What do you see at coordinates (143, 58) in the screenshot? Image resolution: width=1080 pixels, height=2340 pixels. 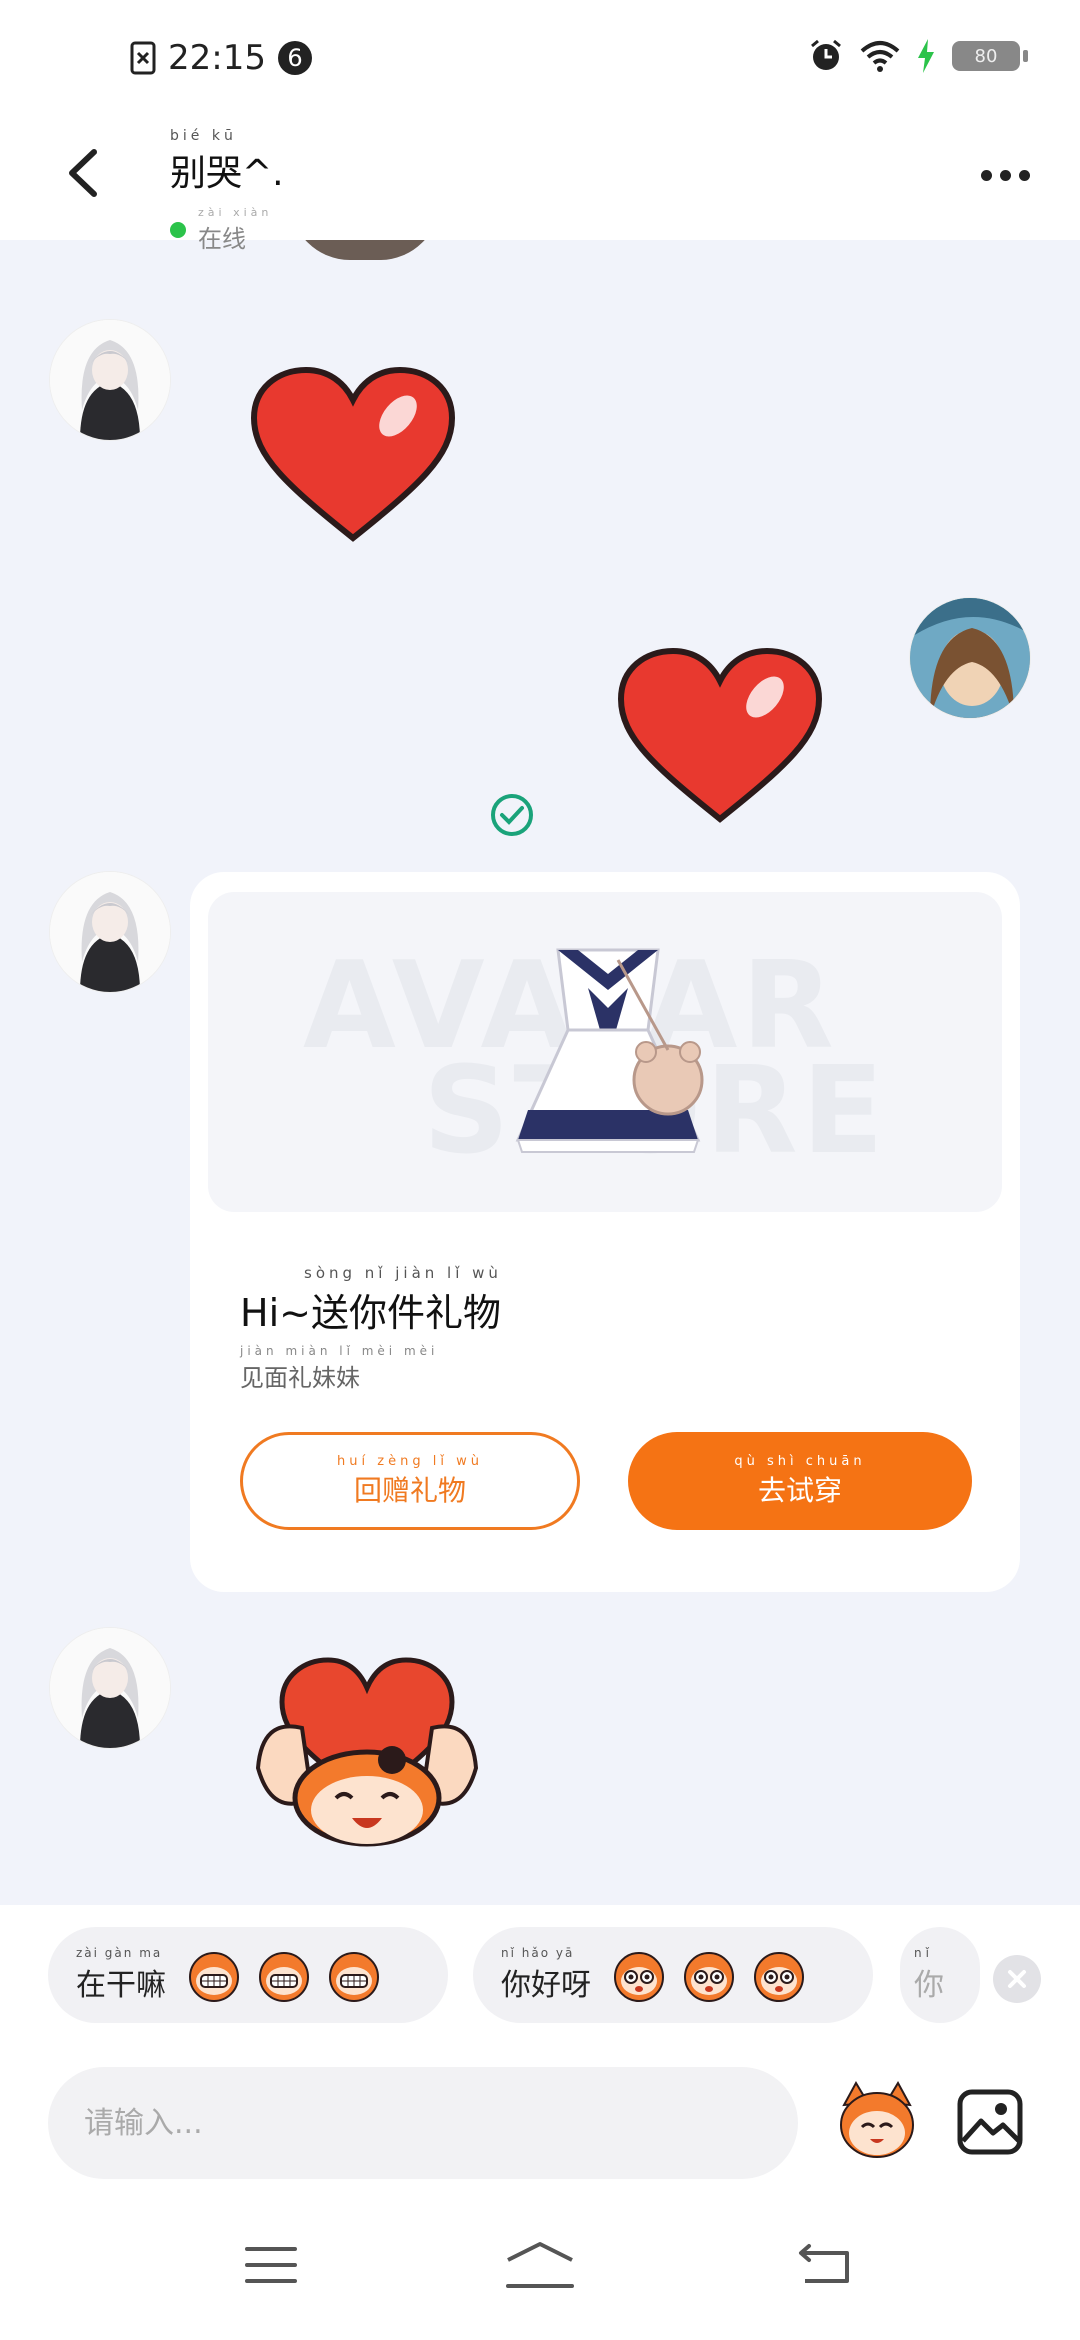 I see `file-icon` at bounding box center [143, 58].